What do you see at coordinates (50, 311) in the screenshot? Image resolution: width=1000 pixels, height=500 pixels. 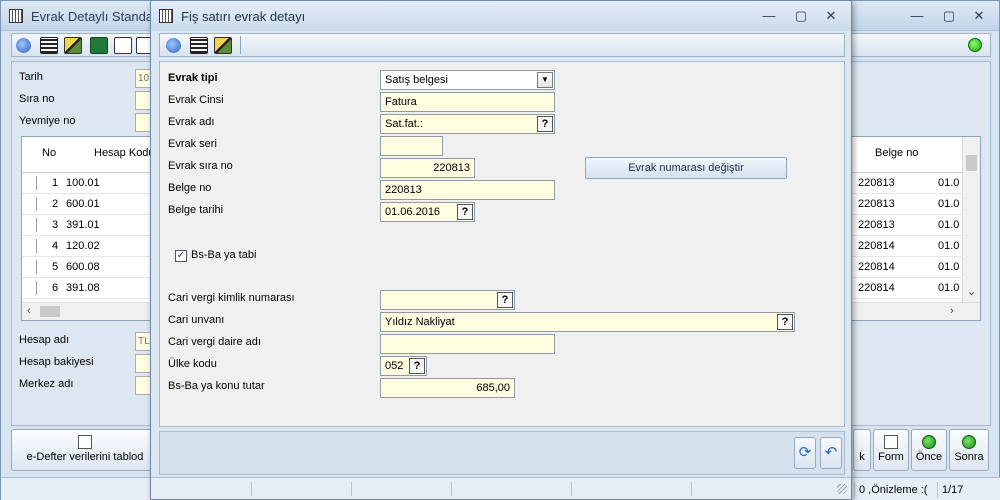 I see `horizontal-scroll-thumb` at bounding box center [50, 311].